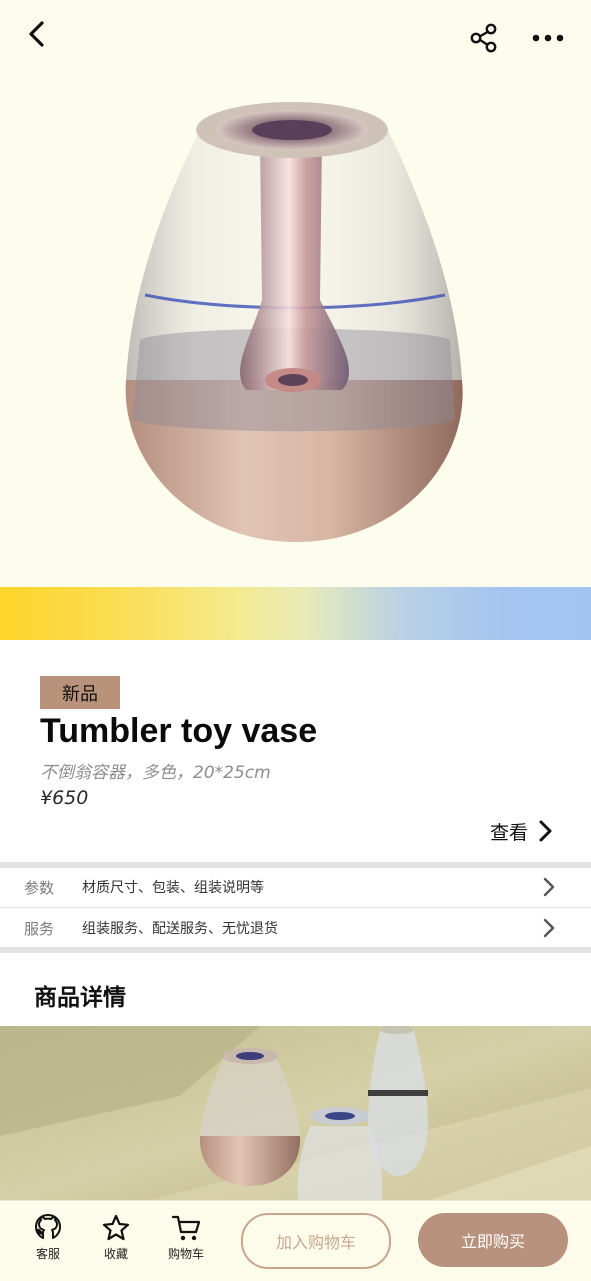 This screenshot has height=1281, width=591. I want to click on share-button, so click(484, 38).